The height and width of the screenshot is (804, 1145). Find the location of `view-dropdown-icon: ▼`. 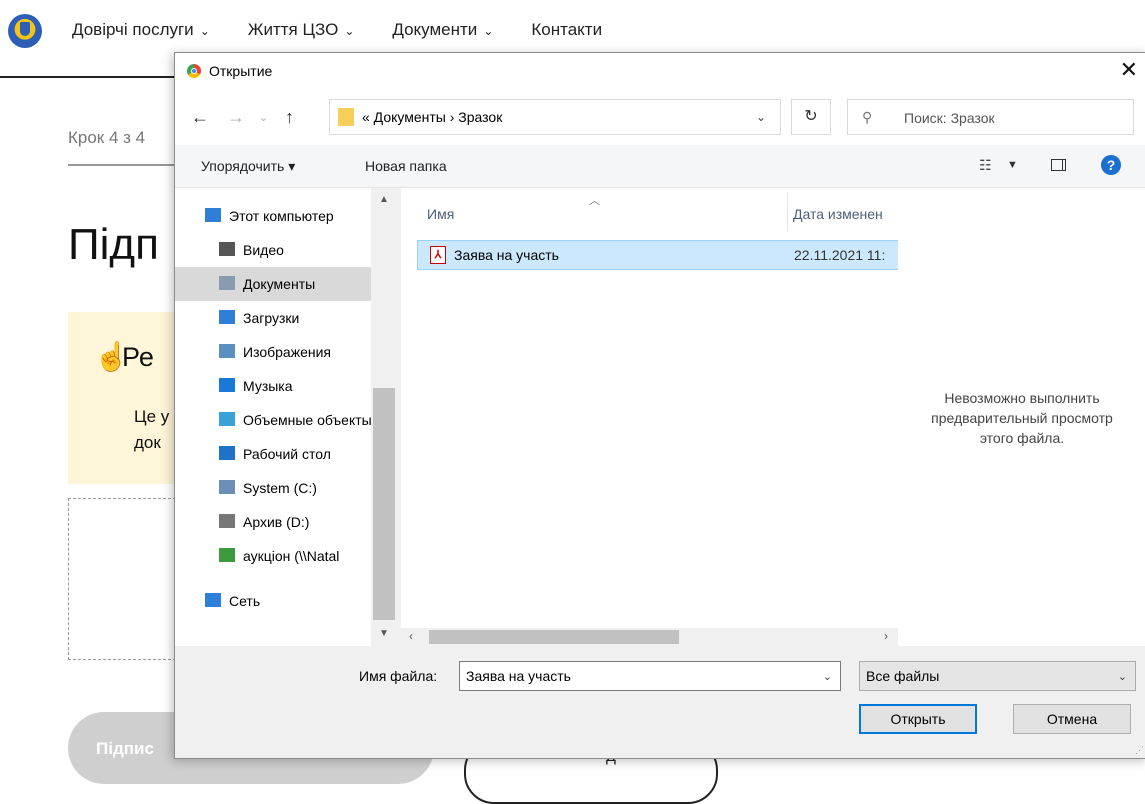

view-dropdown-icon: ▼ is located at coordinates (1012, 165).